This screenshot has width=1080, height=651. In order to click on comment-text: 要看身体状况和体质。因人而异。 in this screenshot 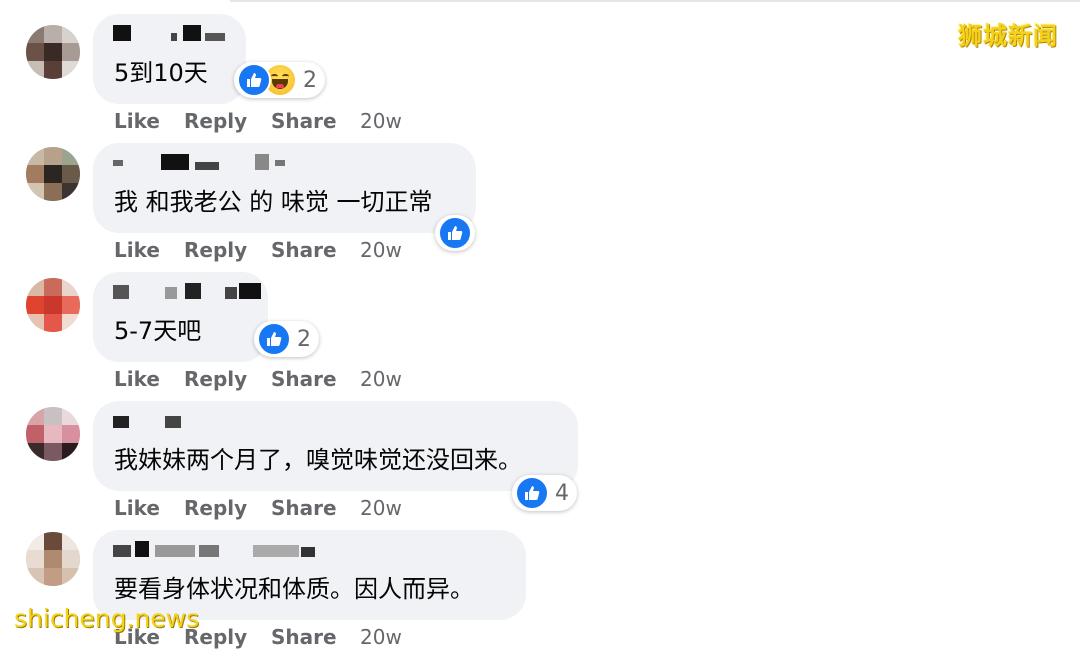, I will do `click(294, 589)`.